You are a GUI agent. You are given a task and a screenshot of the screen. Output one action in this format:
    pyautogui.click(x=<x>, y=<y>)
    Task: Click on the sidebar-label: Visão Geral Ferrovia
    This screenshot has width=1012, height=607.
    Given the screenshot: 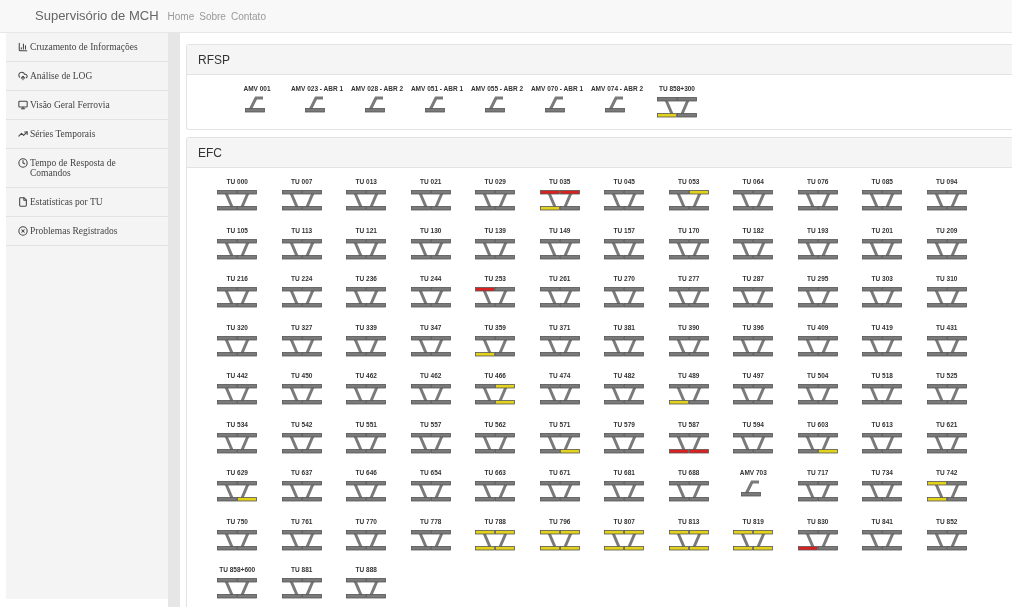 What is the action you would take?
    pyautogui.click(x=70, y=105)
    